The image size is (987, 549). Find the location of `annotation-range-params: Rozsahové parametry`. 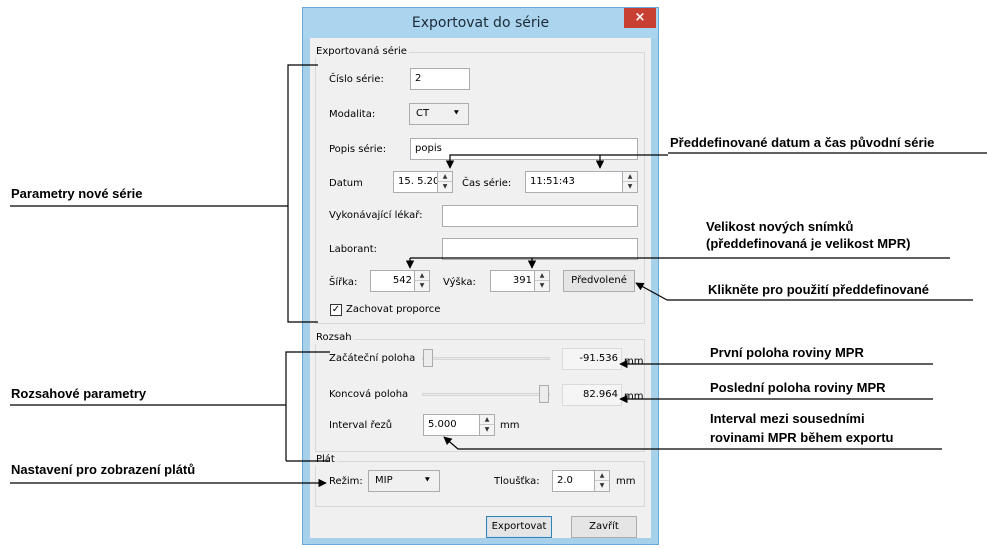

annotation-range-params: Rozsahové parametry is located at coordinates (79, 393).